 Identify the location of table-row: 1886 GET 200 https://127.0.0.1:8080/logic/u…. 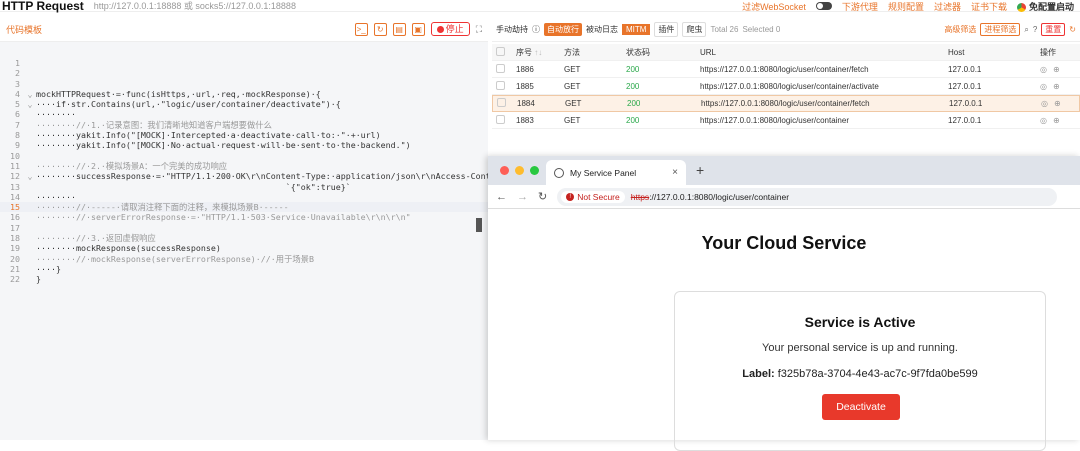
(786, 69).